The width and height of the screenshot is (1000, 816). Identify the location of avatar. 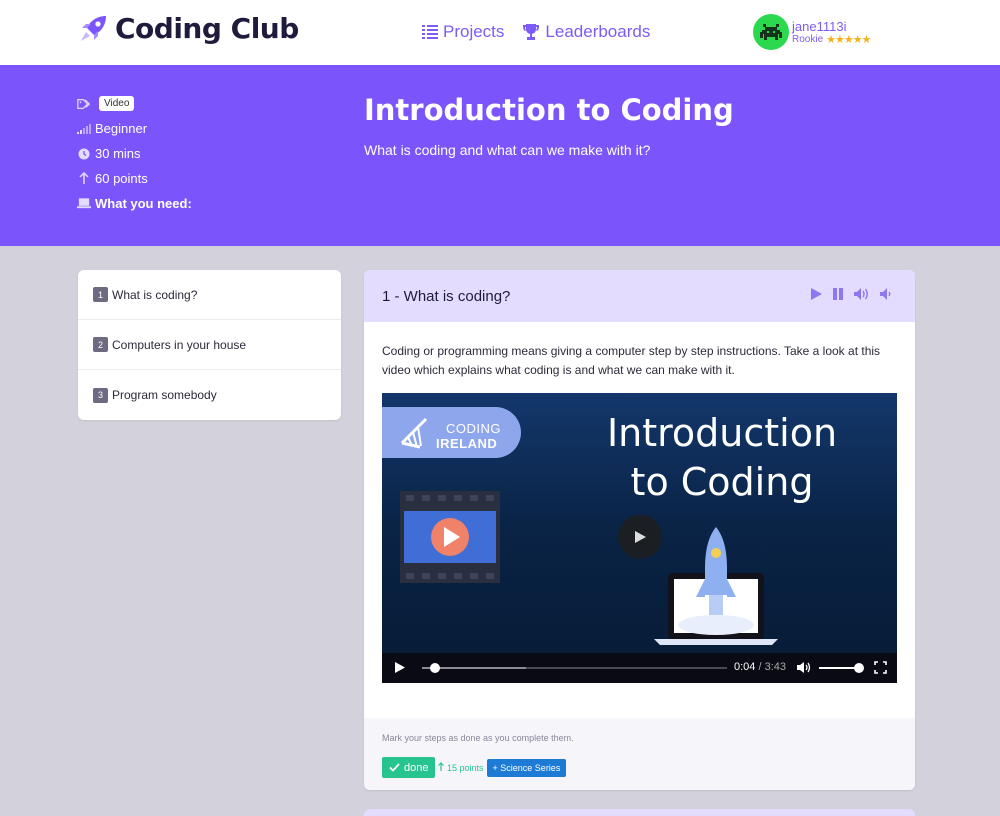
(771, 32).